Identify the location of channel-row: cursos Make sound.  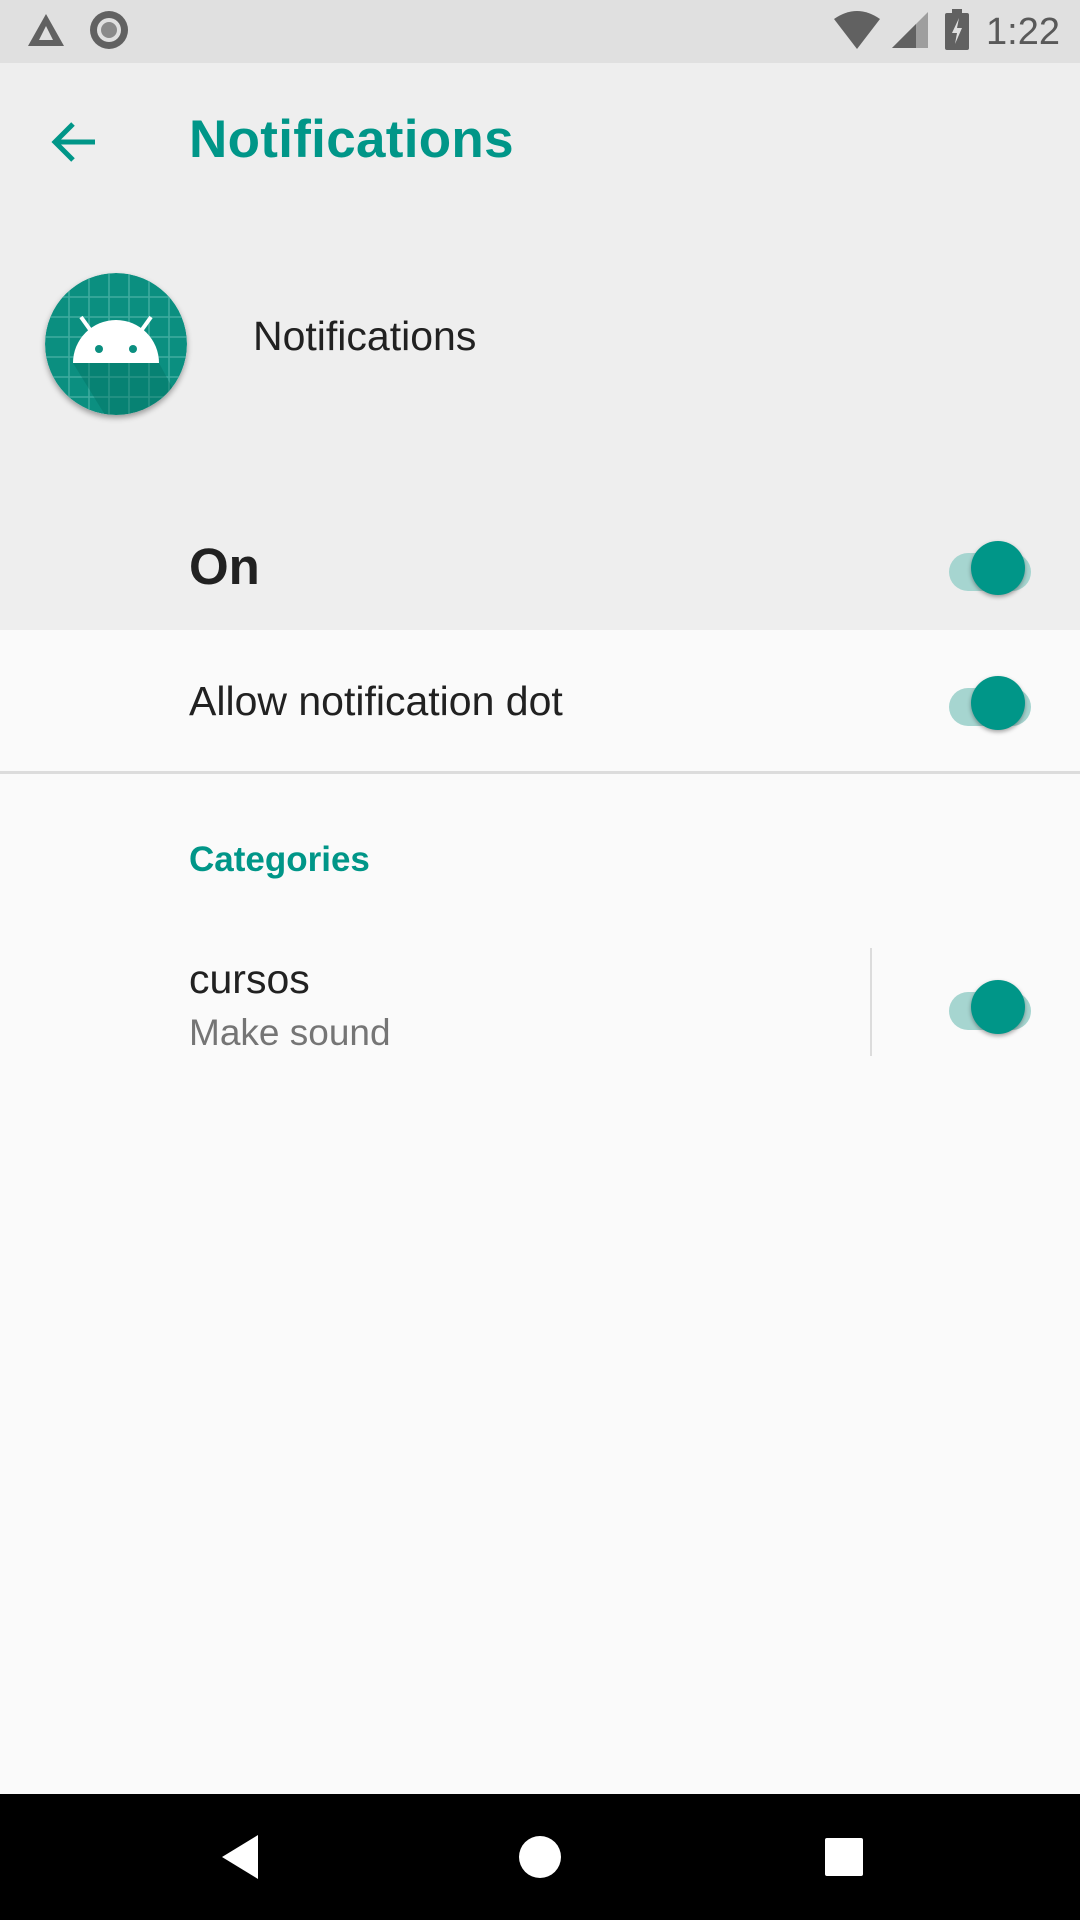
(540, 1005).